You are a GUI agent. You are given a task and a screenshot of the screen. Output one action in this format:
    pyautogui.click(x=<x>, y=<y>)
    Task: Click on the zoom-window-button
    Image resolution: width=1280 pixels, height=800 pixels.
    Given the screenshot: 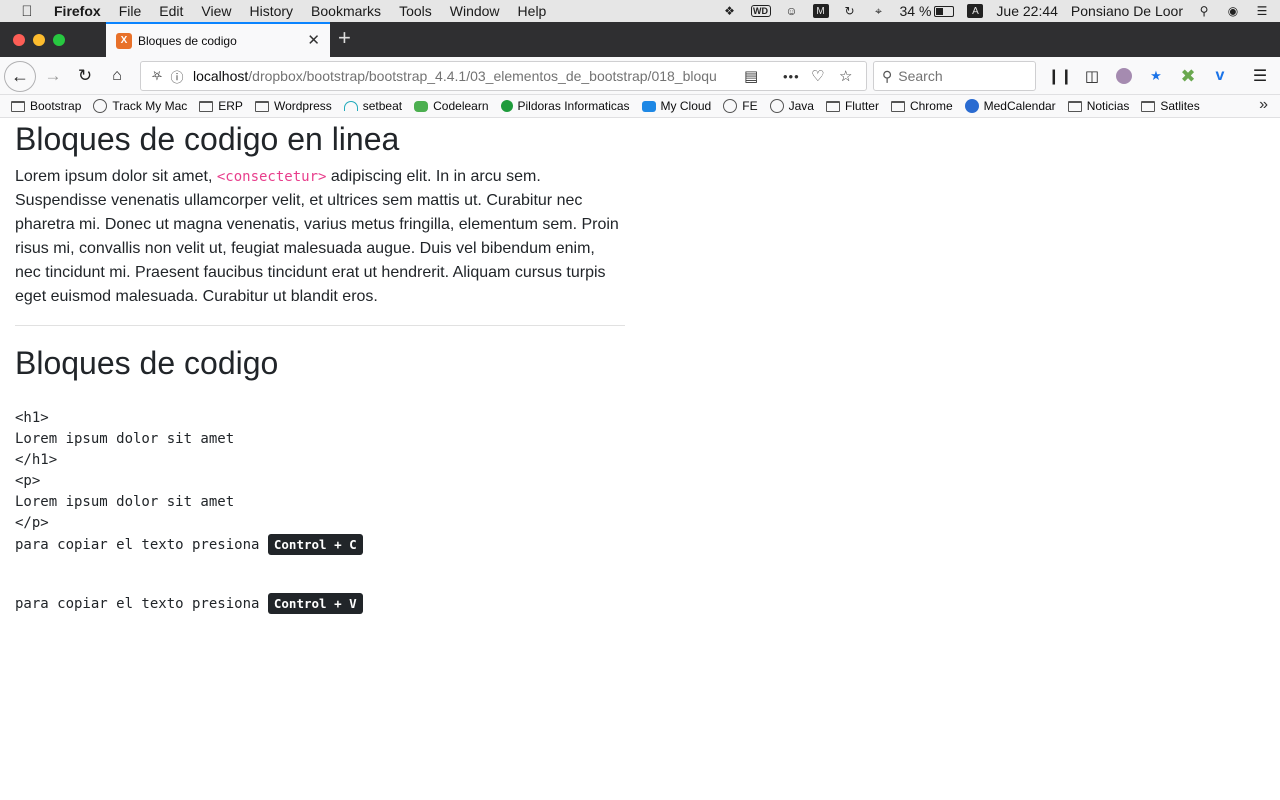 What is the action you would take?
    pyautogui.click(x=59, y=40)
    